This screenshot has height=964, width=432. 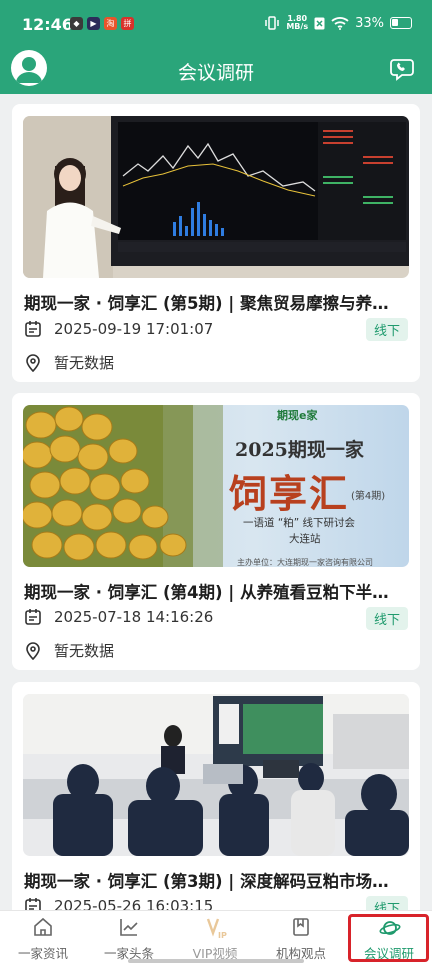 What do you see at coordinates (299, 523) in the screenshot?
I see `banner-line1: 一语道 “粕” 线下研讨会` at bounding box center [299, 523].